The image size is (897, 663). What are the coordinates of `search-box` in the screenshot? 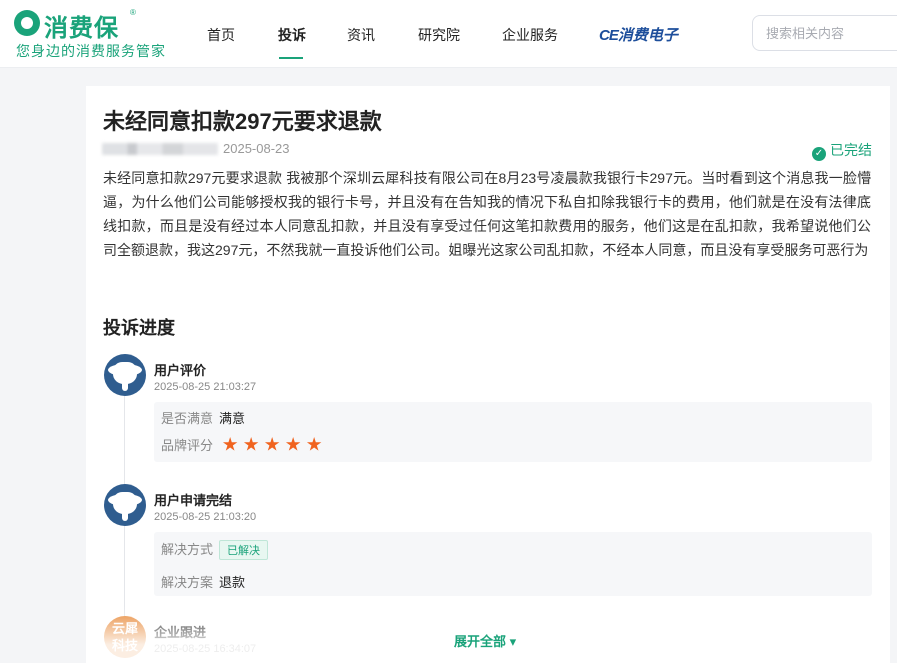 It's located at (824, 33).